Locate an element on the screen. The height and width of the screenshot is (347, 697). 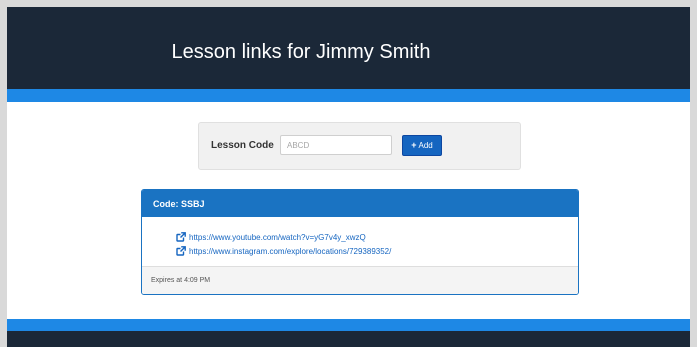
add-button-label: Add is located at coordinates (425, 145).